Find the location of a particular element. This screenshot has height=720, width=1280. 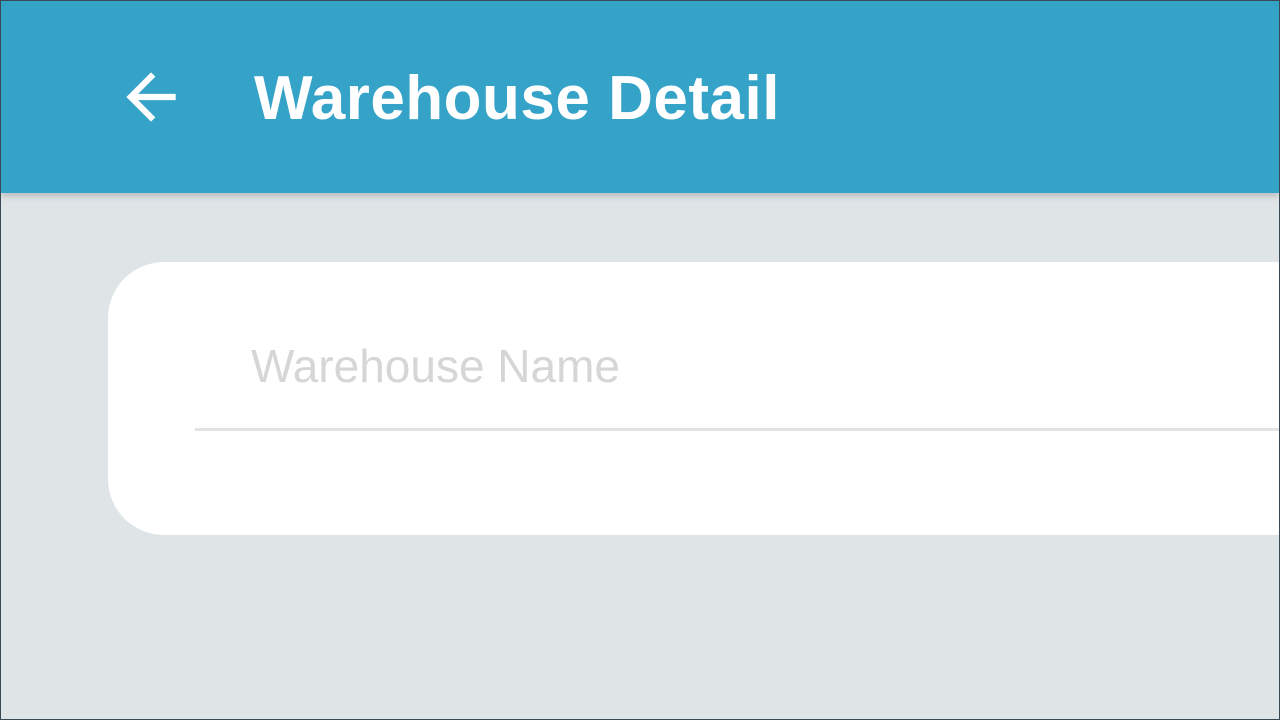

page-title: Warehouse Detail is located at coordinates (517, 98).